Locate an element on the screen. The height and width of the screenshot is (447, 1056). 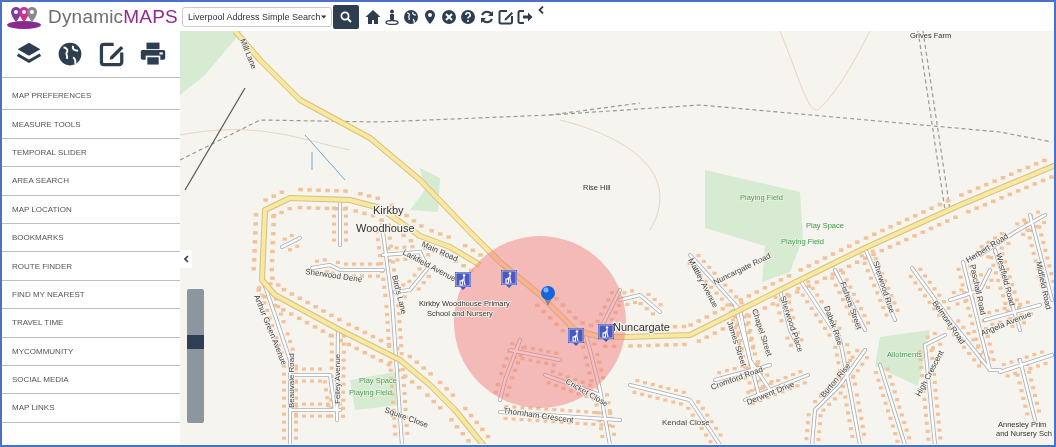
place-label: Kirkby is located at coordinates (388, 210).